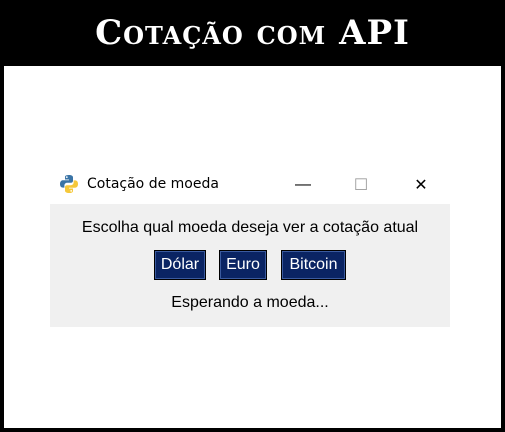  I want to click on close-button: ✕, so click(421, 185).